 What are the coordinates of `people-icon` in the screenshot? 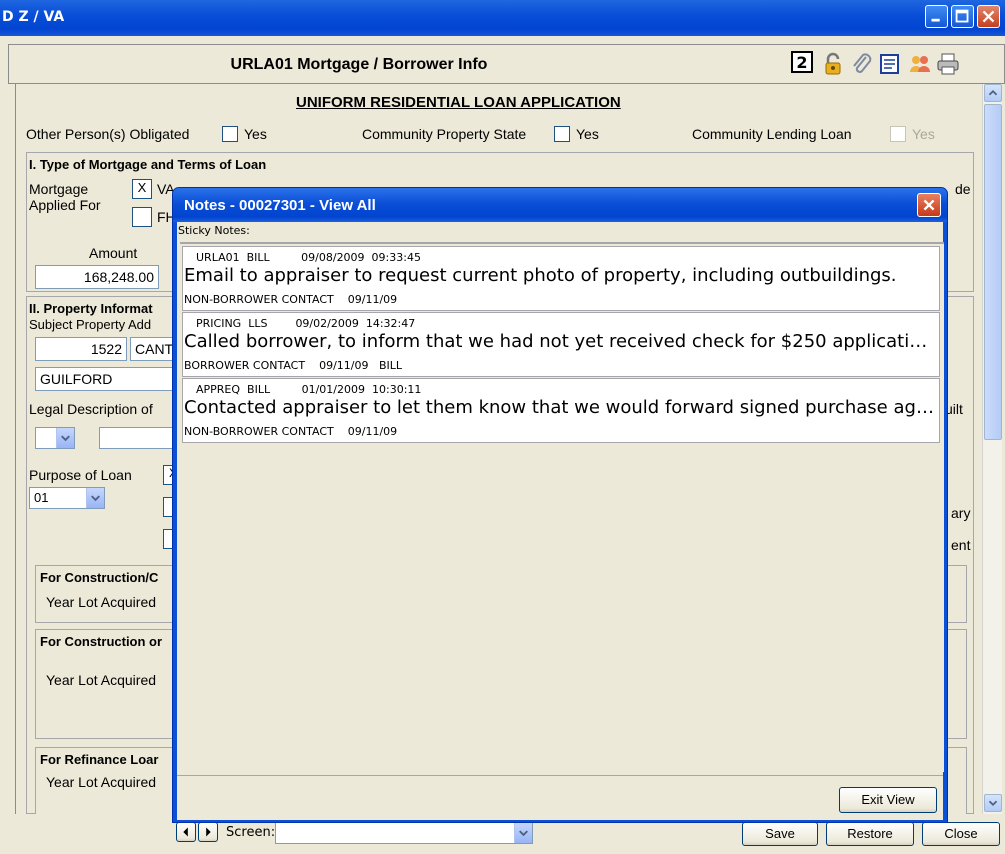 It's located at (920, 64).